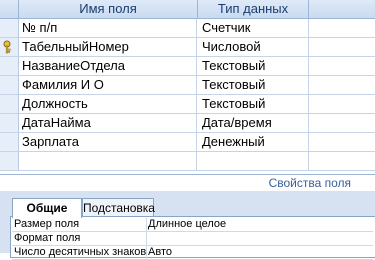  I want to click on property-value: Длинное целое, so click(187, 224).